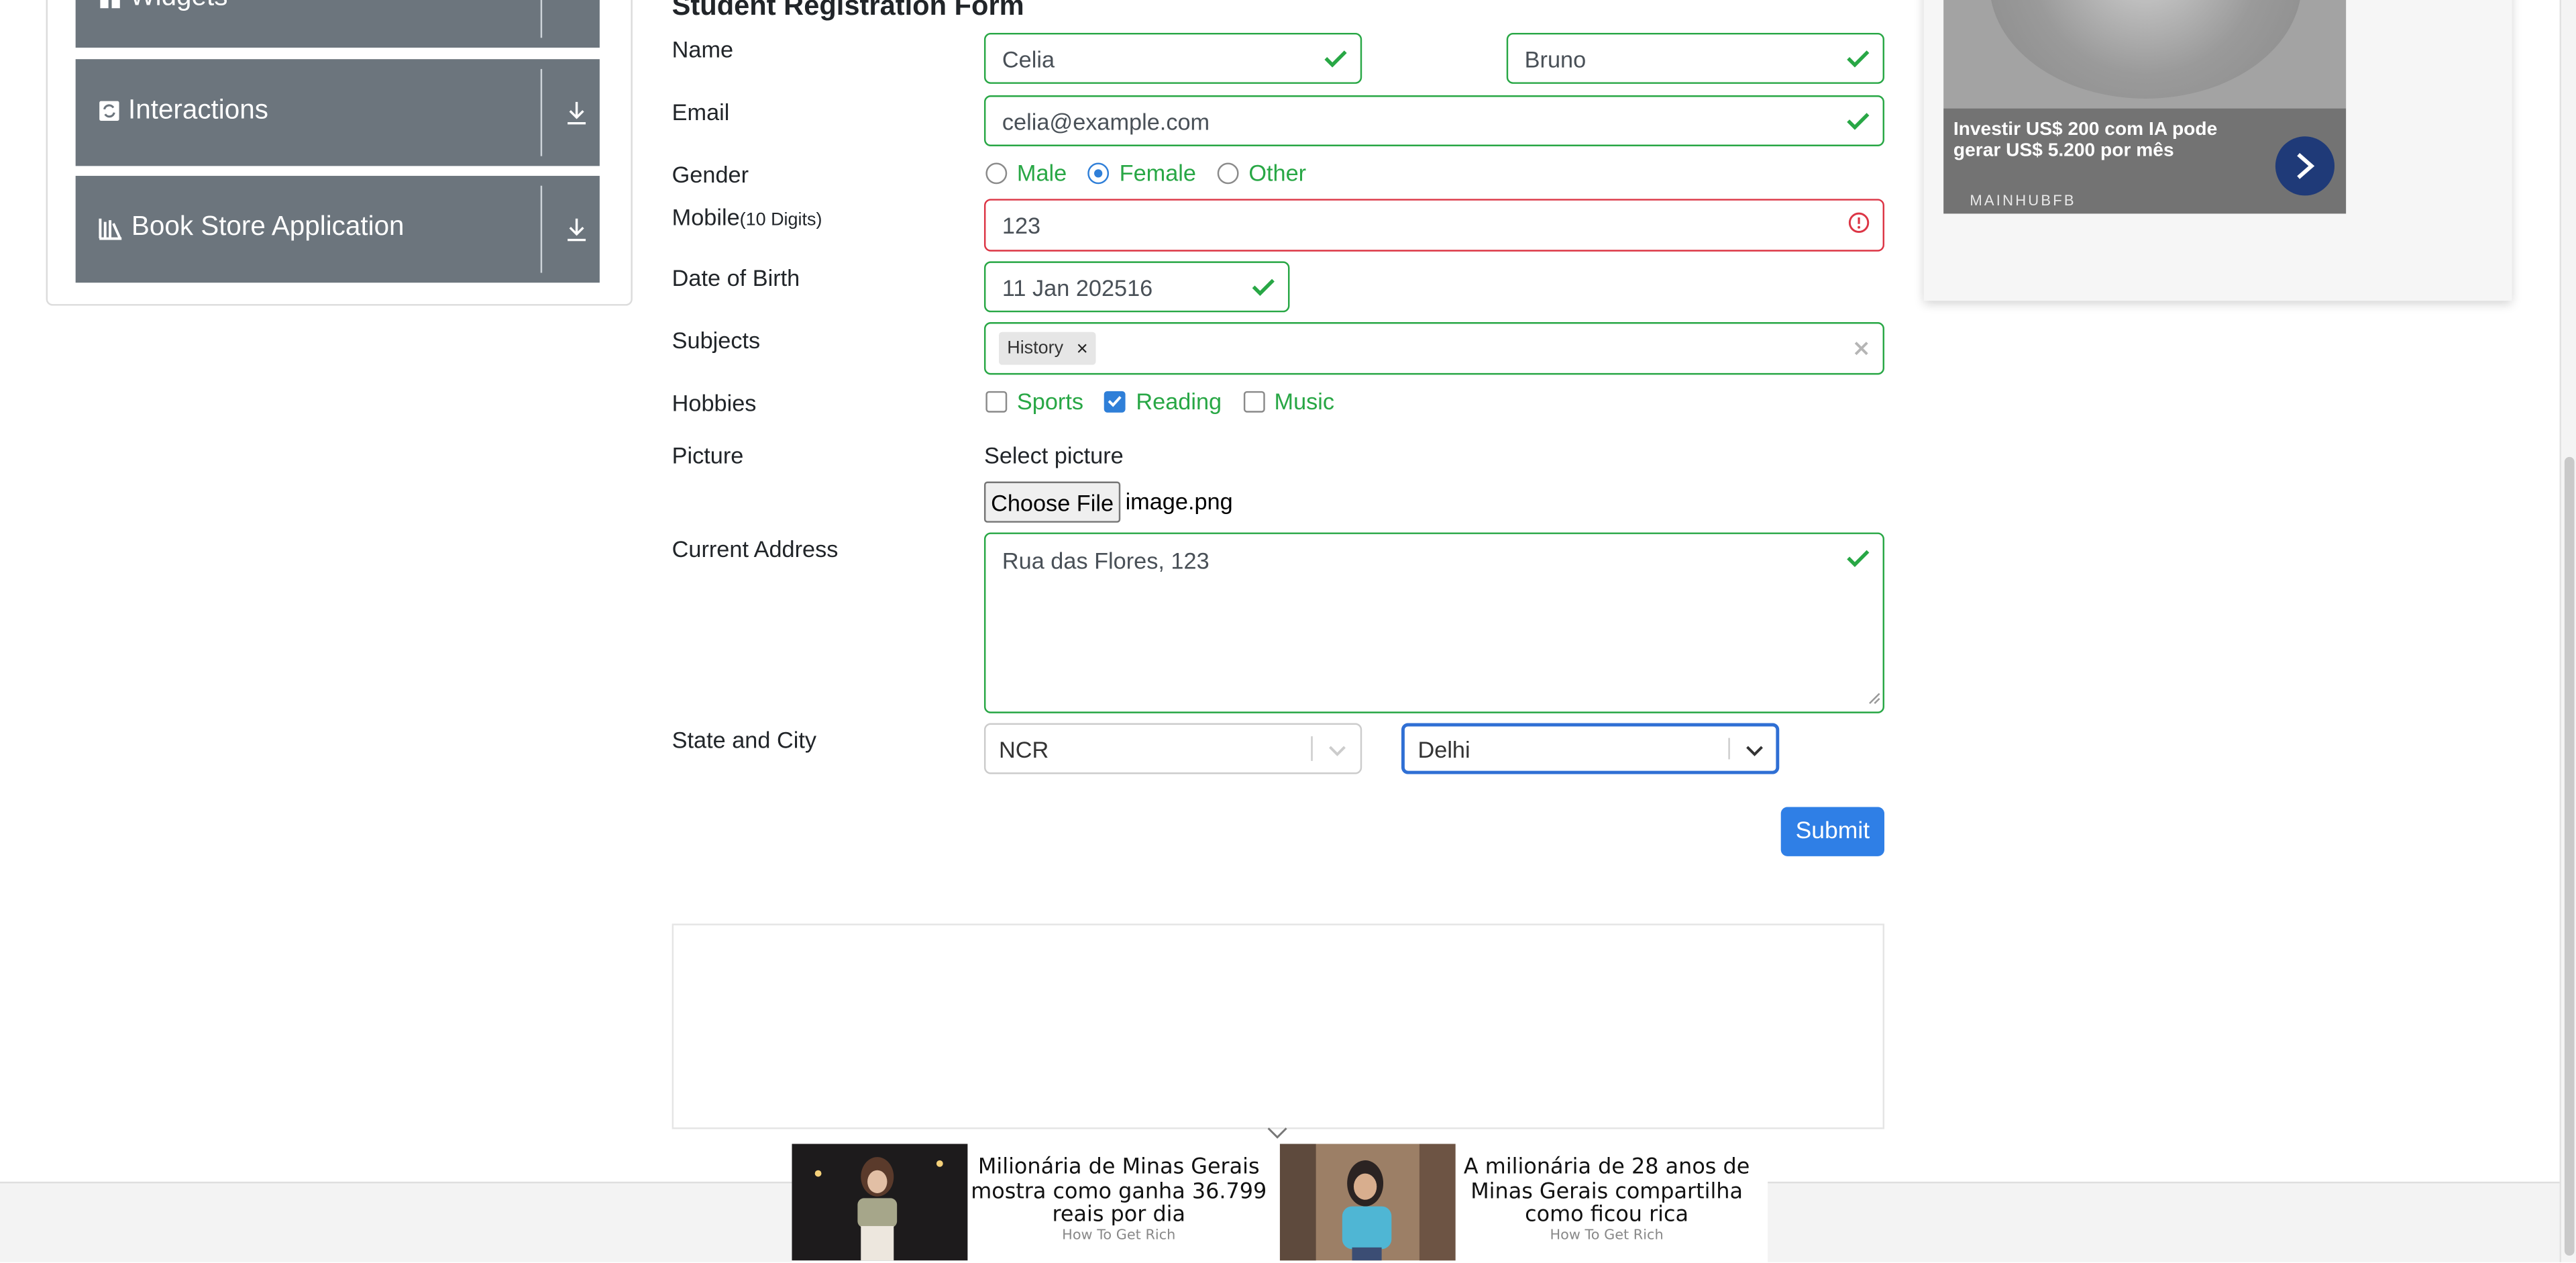 The image size is (2576, 1263). I want to click on resize-handle-icon, so click(1875, 697).